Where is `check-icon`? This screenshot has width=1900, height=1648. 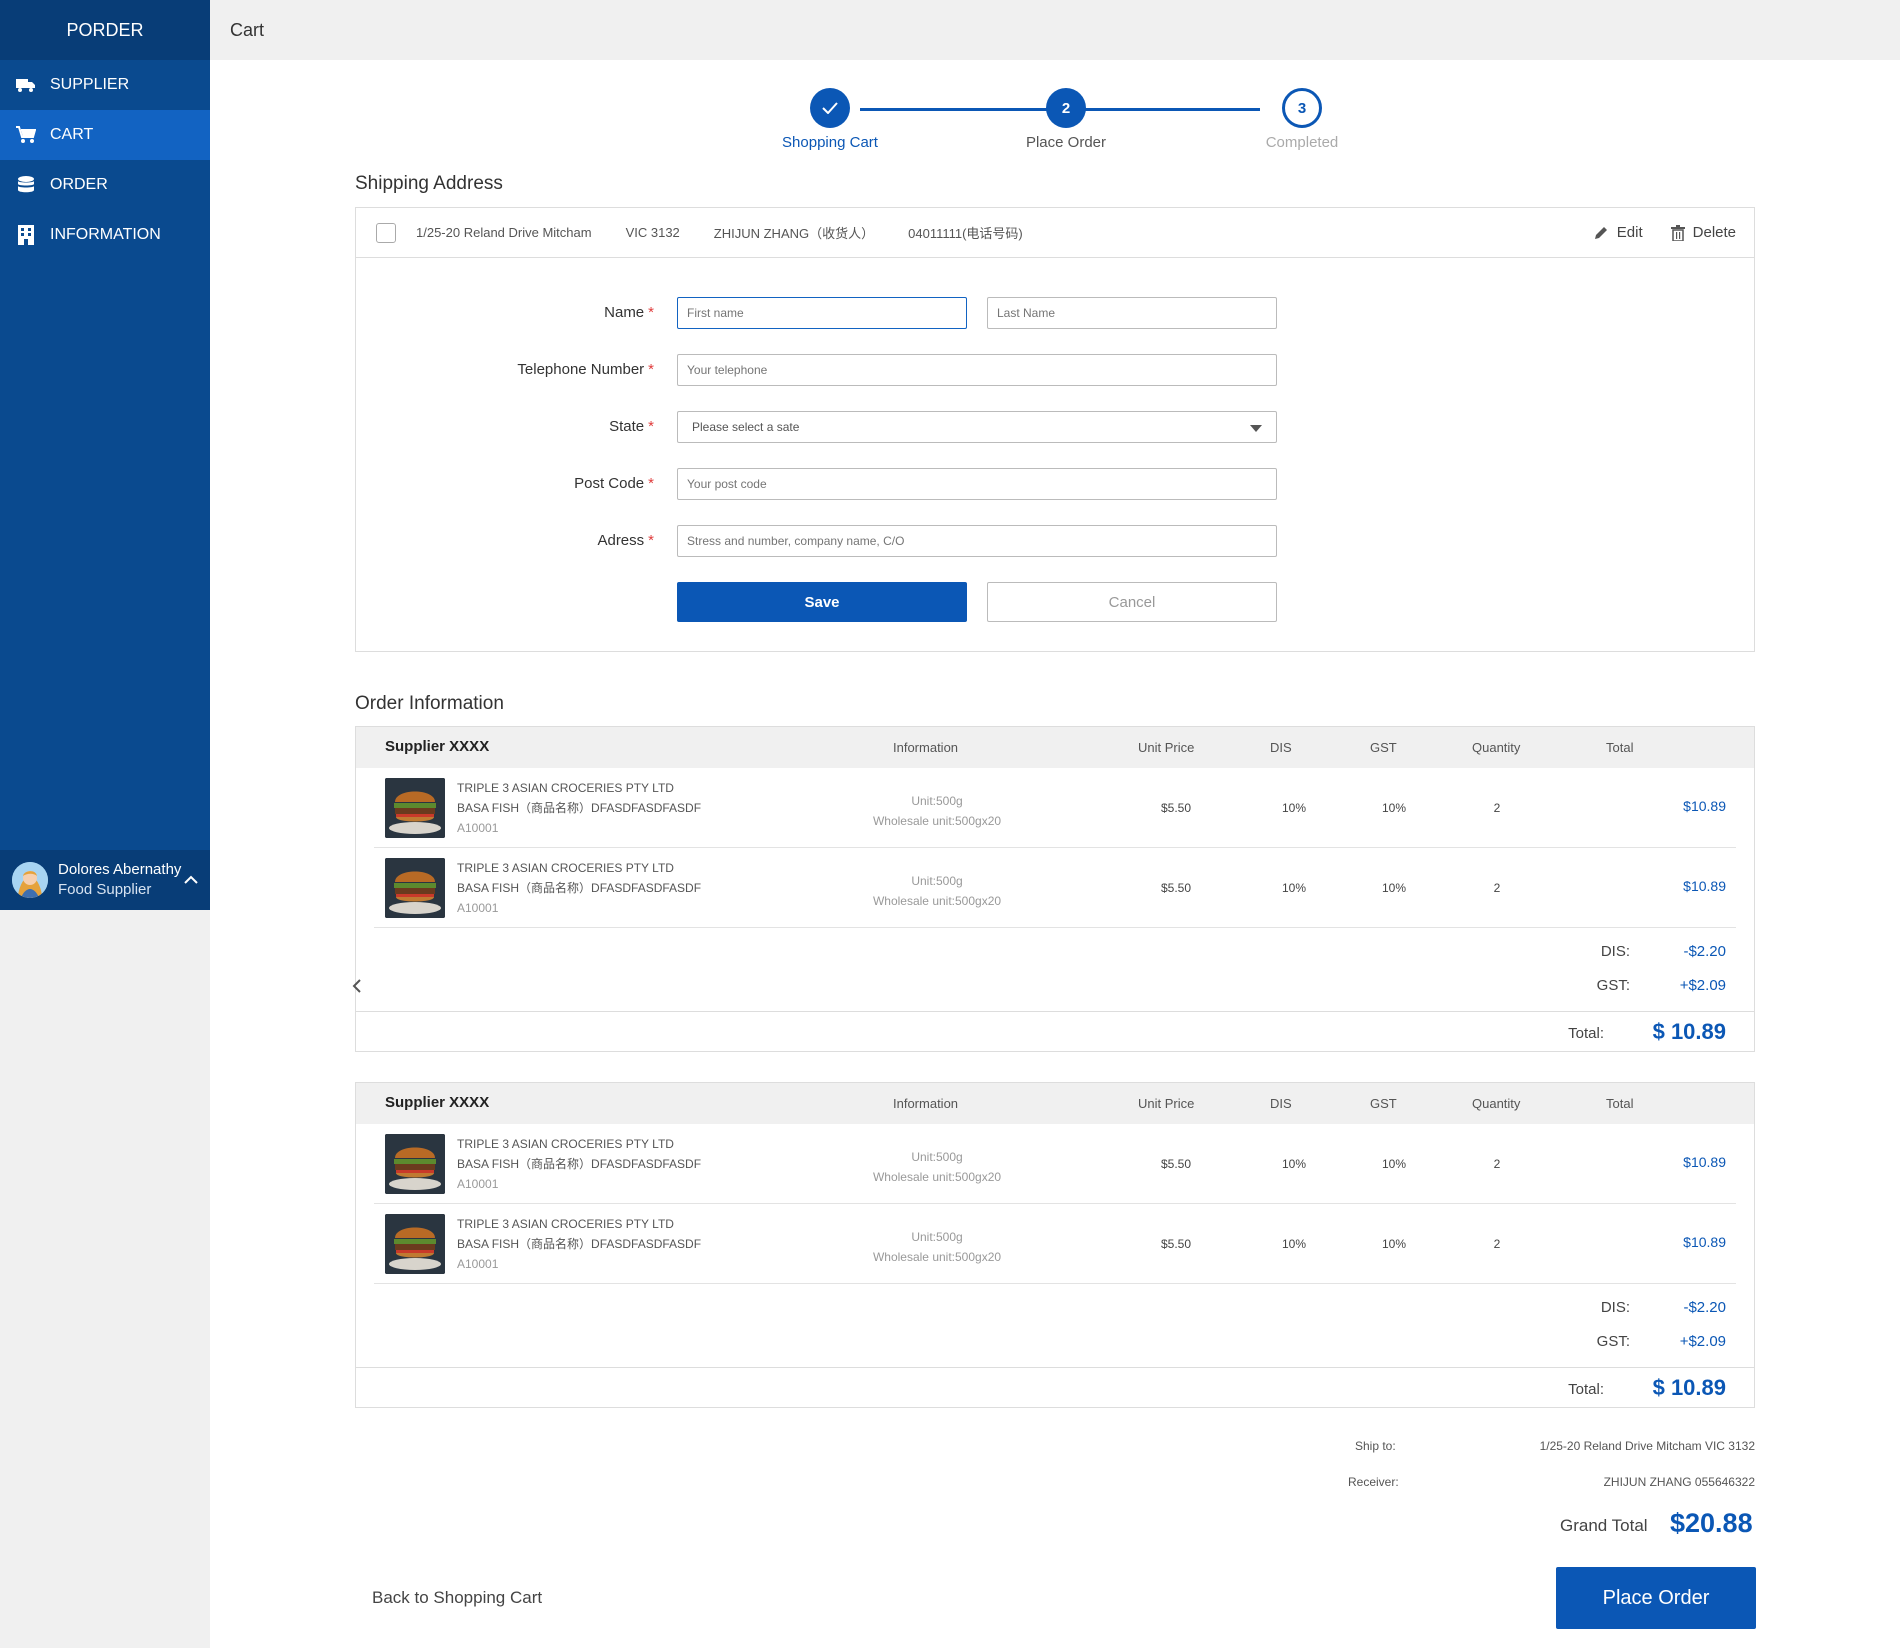 check-icon is located at coordinates (830, 108).